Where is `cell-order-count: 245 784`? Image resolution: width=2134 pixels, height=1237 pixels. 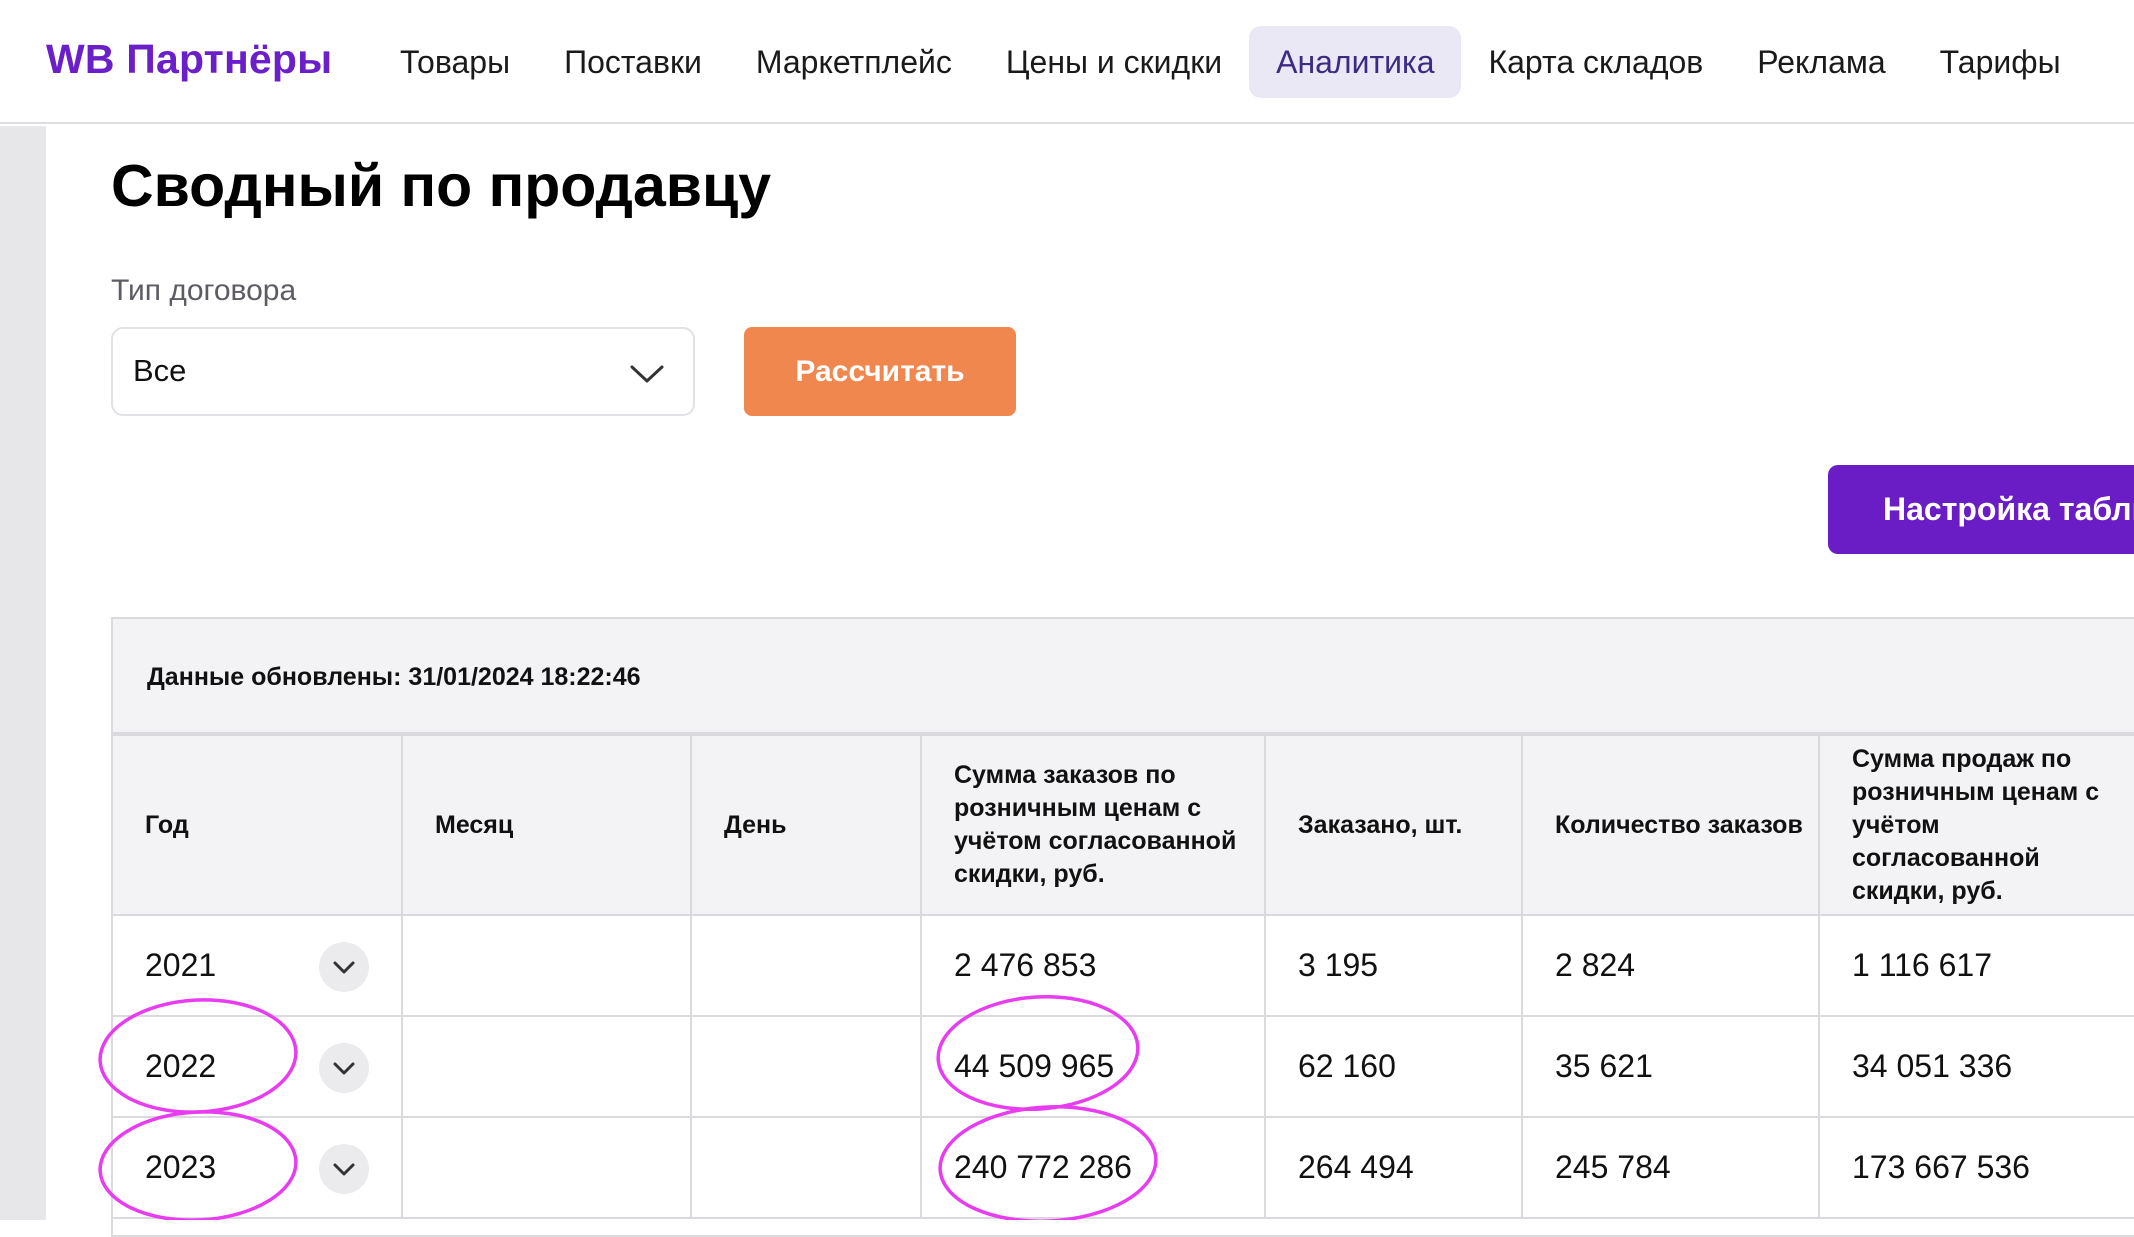 cell-order-count: 245 784 is located at coordinates (1670, 1167).